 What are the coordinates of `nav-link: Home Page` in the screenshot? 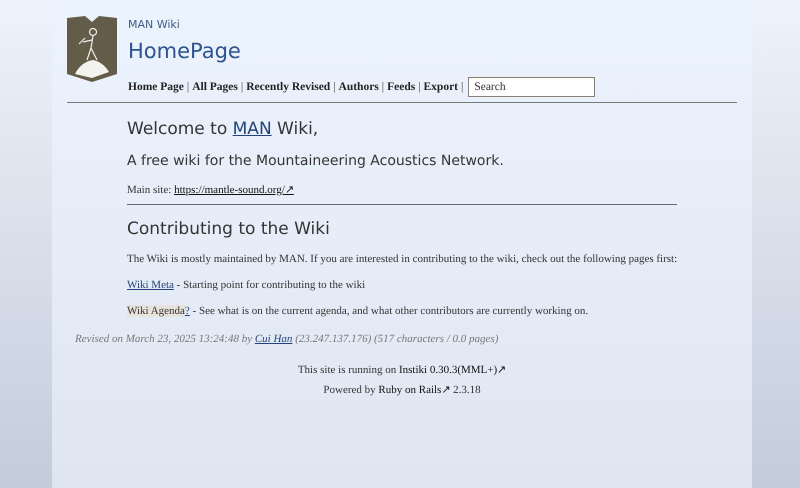 It's located at (156, 87).